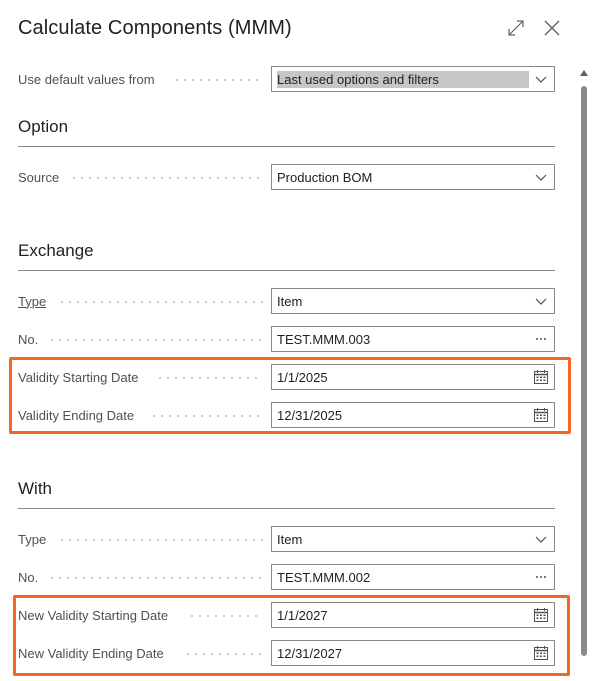 The width and height of the screenshot is (592, 681). What do you see at coordinates (39, 177) in the screenshot?
I see `source-label: Source` at bounding box center [39, 177].